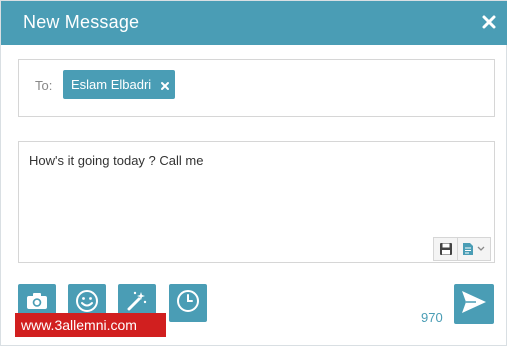  I want to click on schedule-button, so click(188, 303).